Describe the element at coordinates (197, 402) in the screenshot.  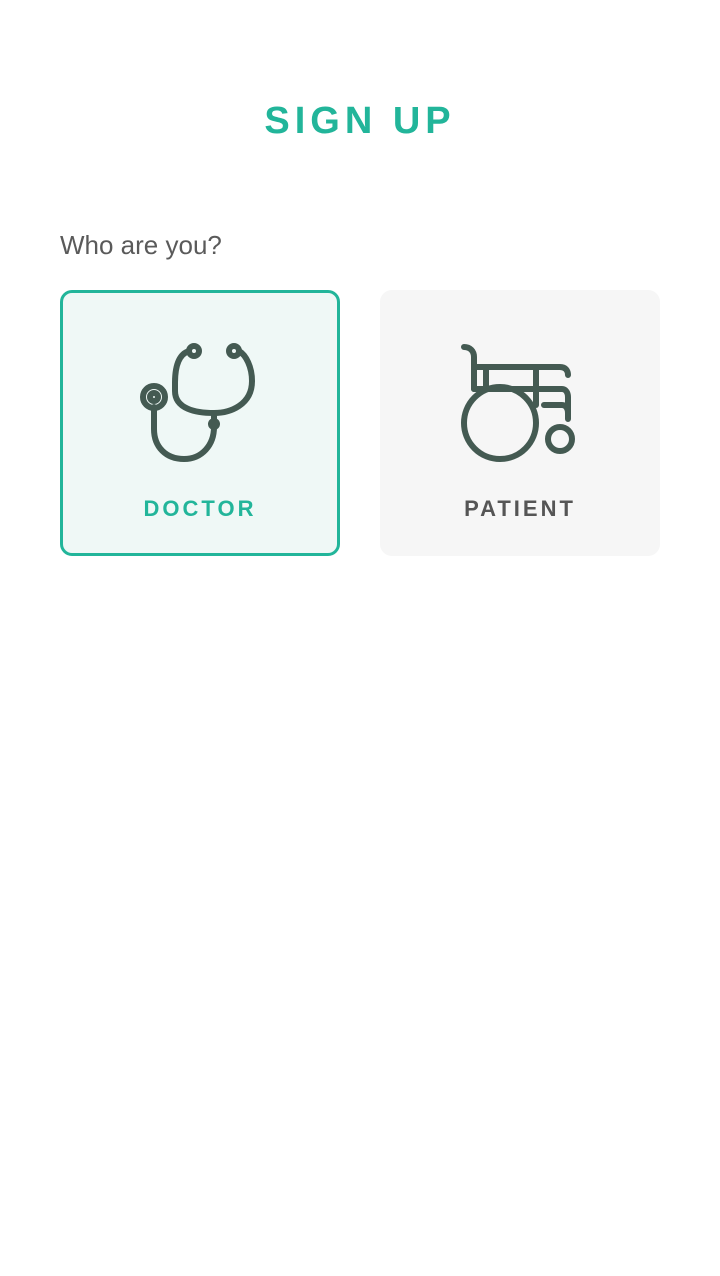
I see `stethoscope-icon` at that location.